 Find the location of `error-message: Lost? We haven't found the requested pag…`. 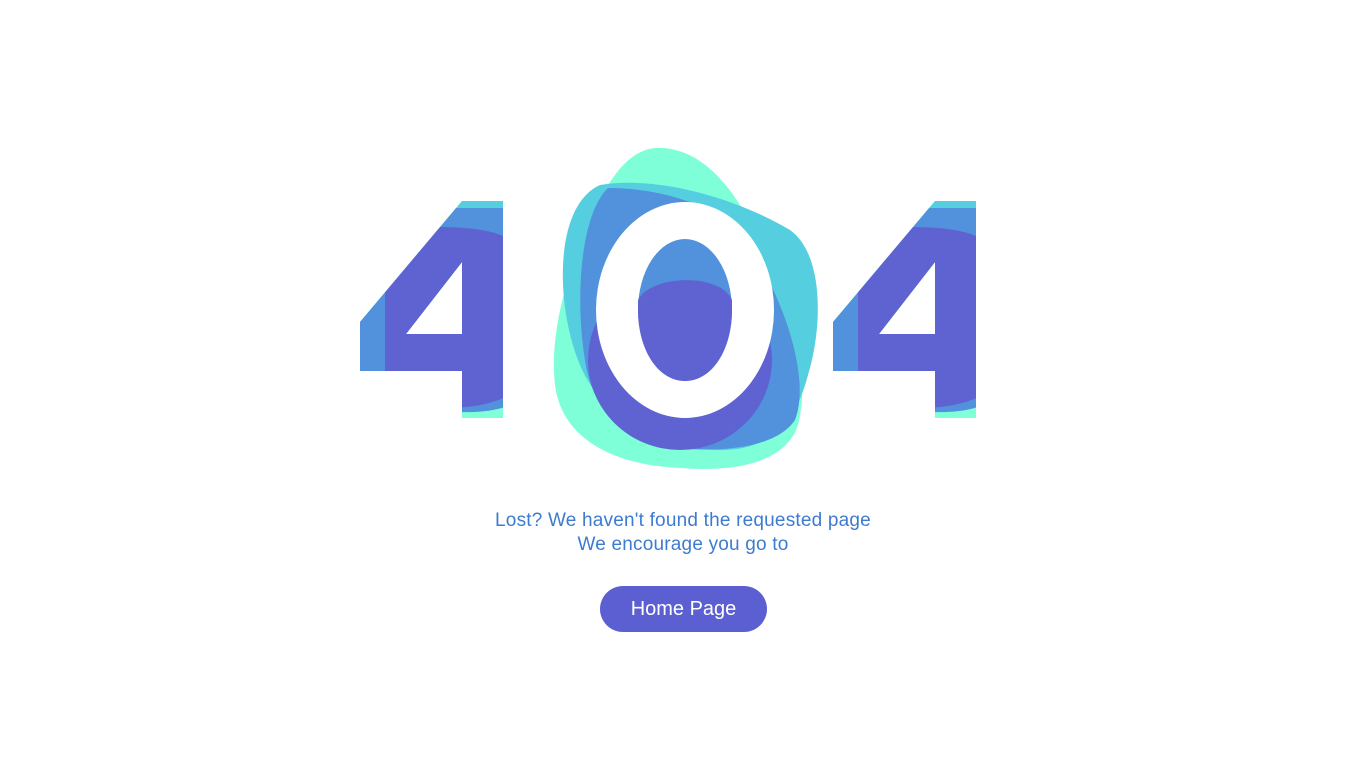

error-message: Lost? We haven't found the requested pag… is located at coordinates (683, 533).